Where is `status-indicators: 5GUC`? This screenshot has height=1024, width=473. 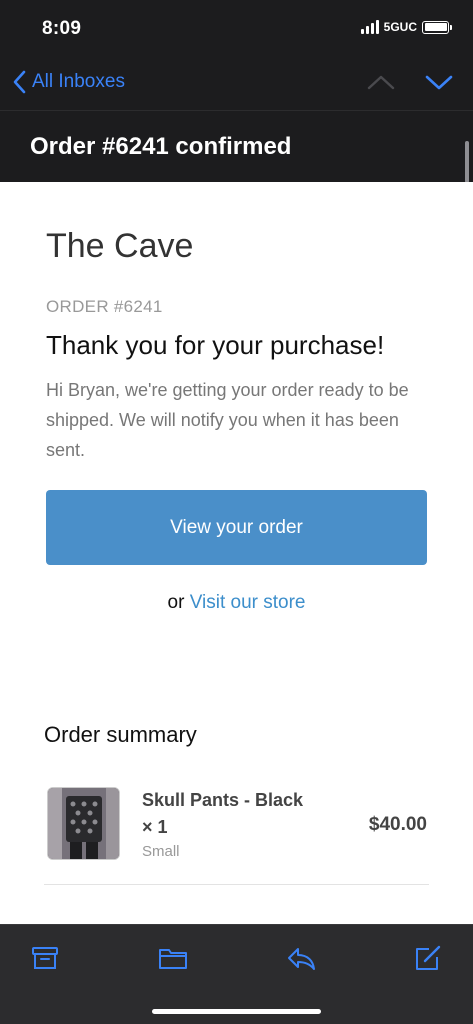 status-indicators: 5GUC is located at coordinates (406, 27).